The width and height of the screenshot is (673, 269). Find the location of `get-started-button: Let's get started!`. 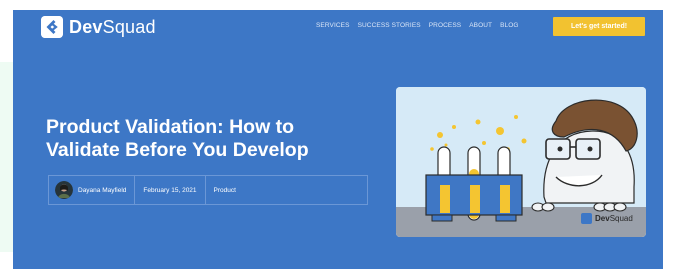

get-started-button: Let's get started! is located at coordinates (599, 26).